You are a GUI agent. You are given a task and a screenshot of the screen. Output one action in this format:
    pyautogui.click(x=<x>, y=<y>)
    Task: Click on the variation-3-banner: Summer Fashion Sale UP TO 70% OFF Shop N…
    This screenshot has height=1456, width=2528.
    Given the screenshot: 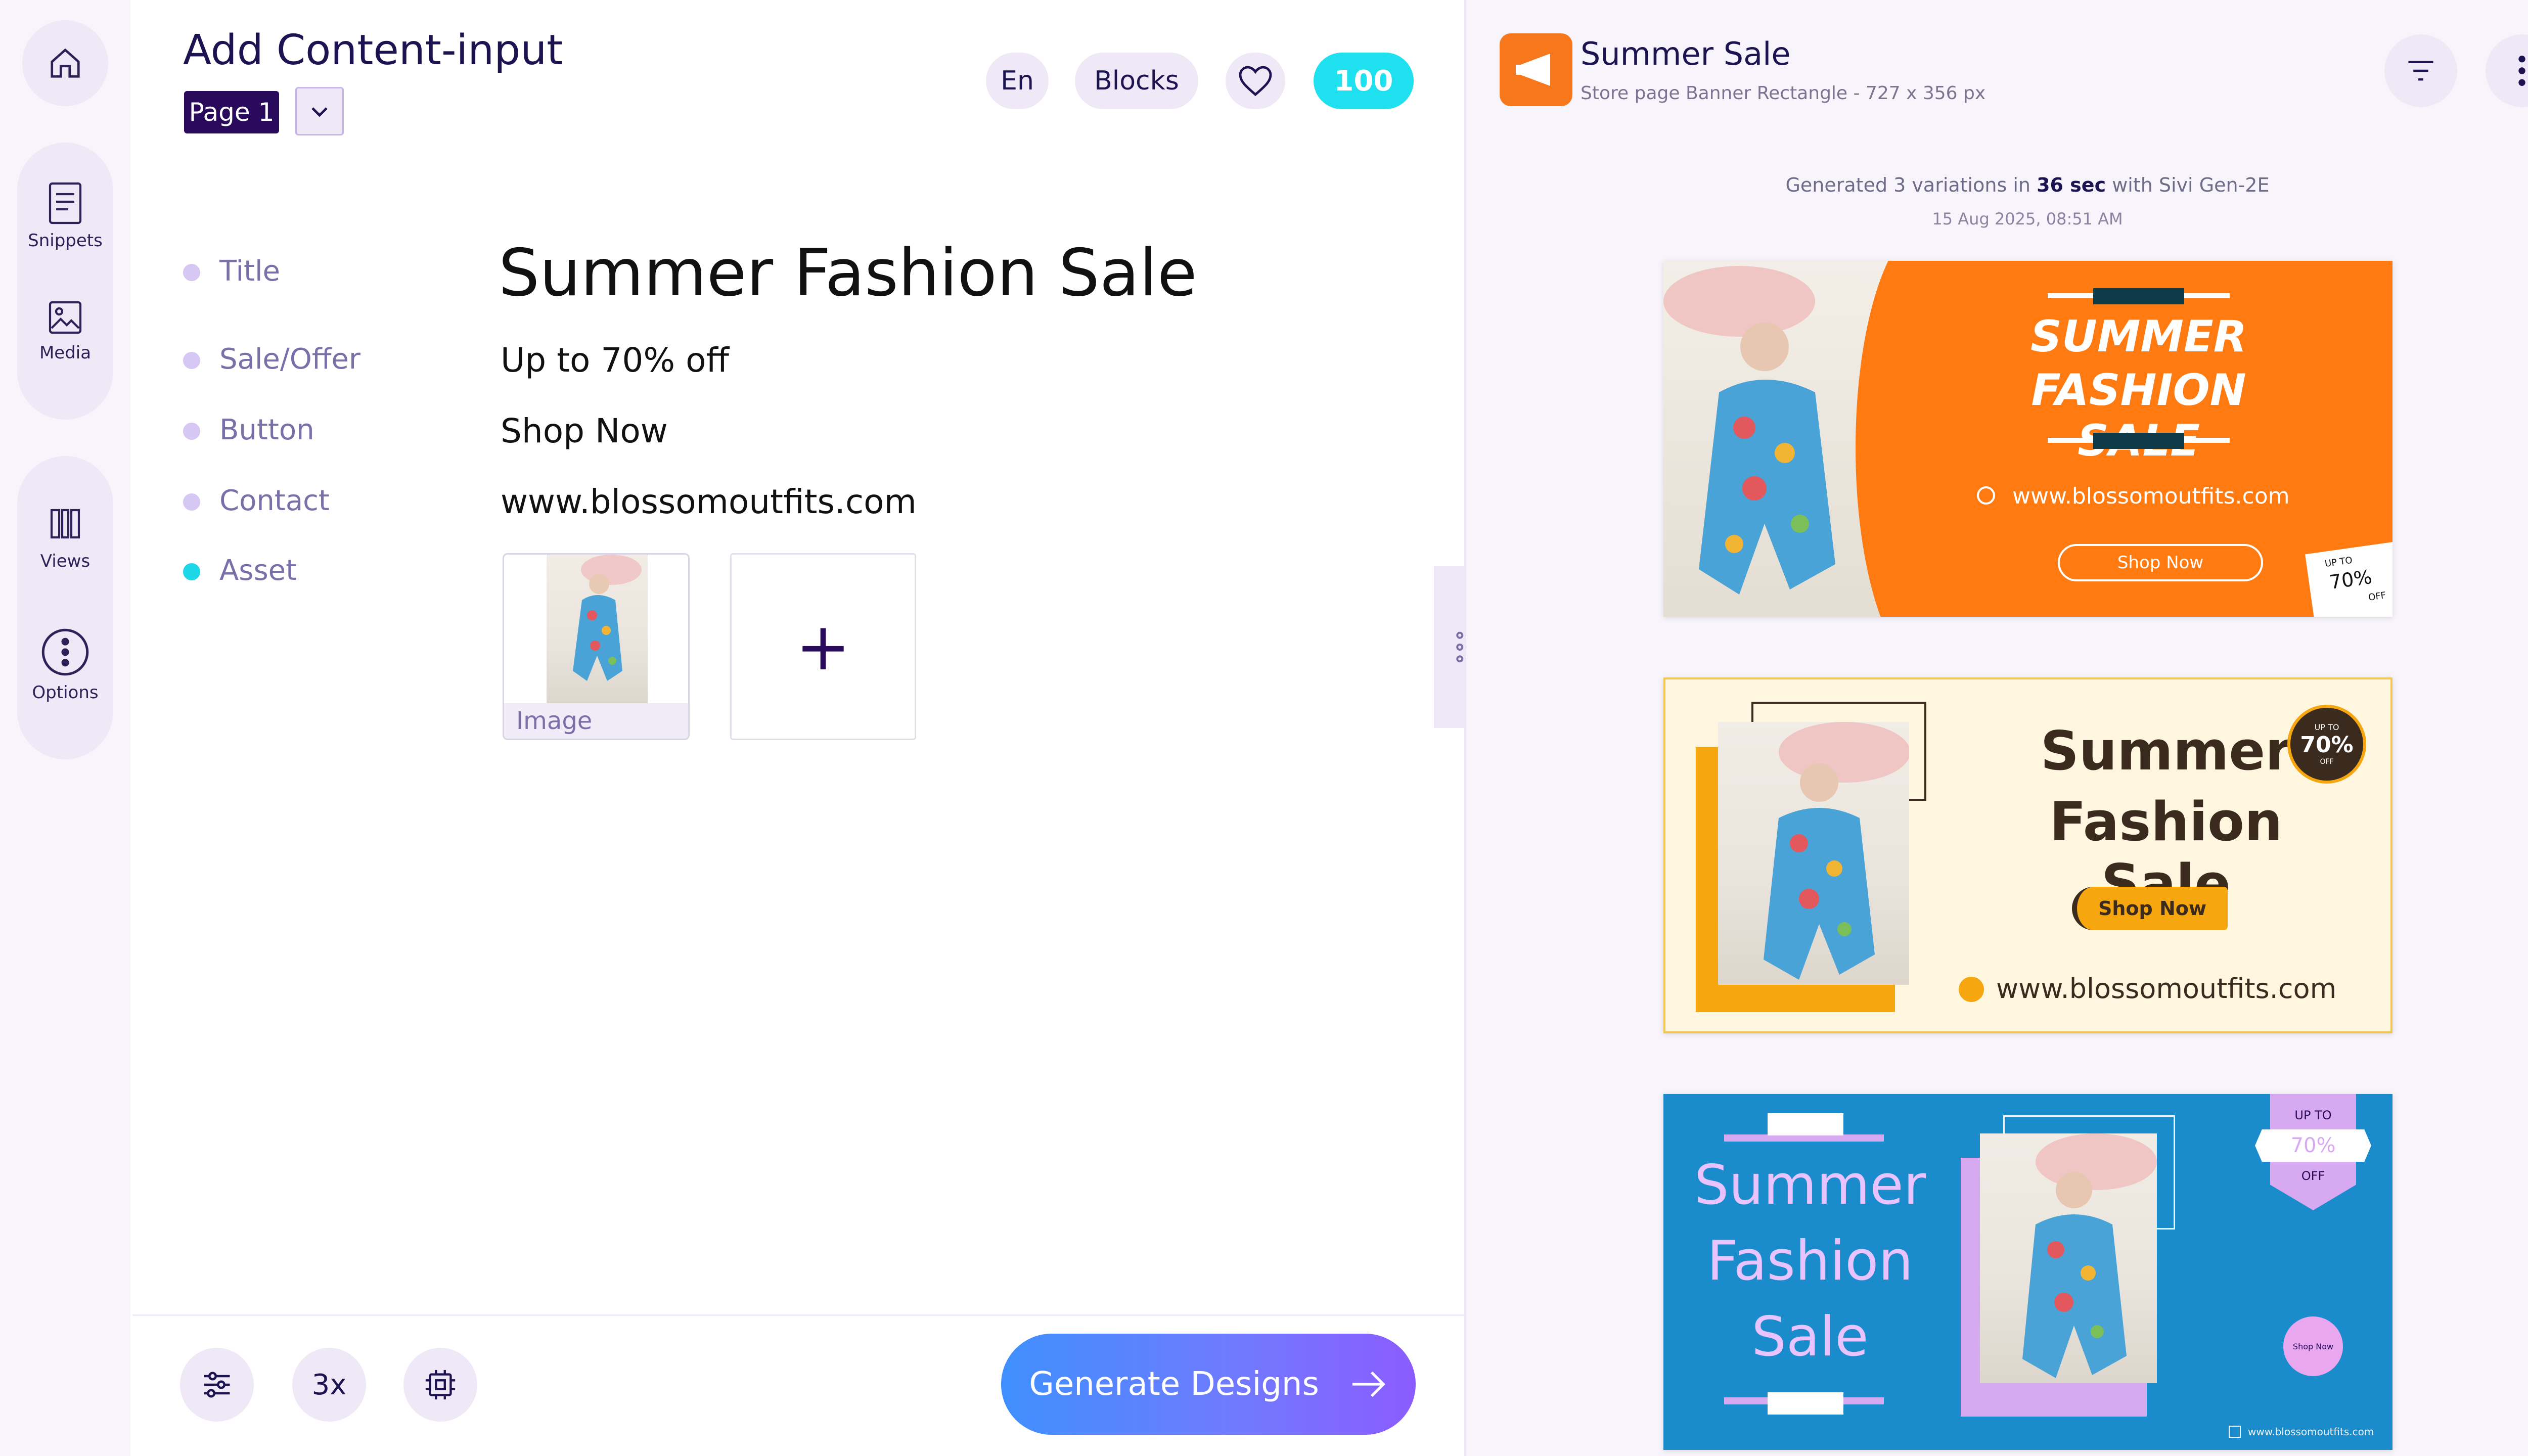 What is the action you would take?
    pyautogui.click(x=2028, y=1272)
    